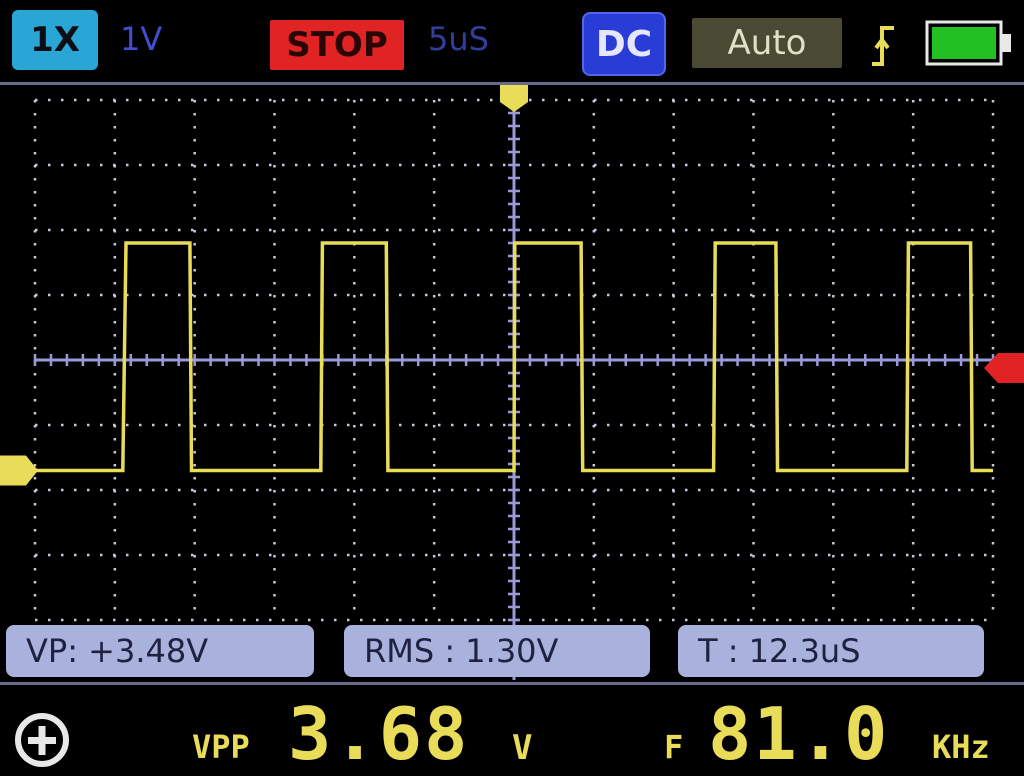 The width and height of the screenshot is (1024, 776). Describe the element at coordinates (831, 651) in the screenshot. I see `period-measurement: T : 12.3uS` at that location.